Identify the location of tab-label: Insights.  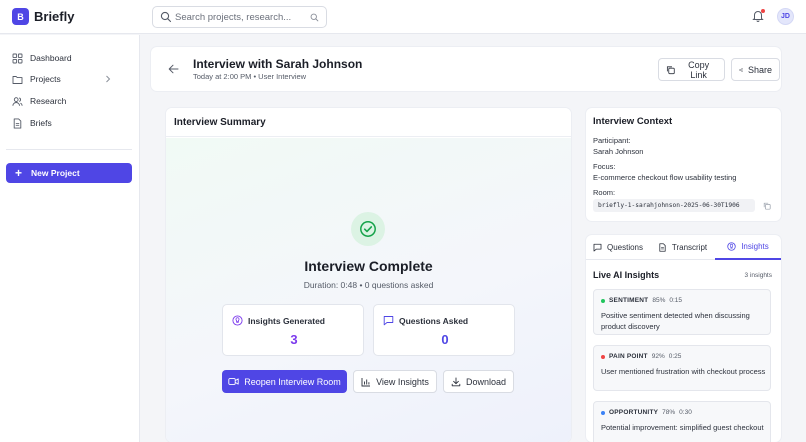
(755, 246).